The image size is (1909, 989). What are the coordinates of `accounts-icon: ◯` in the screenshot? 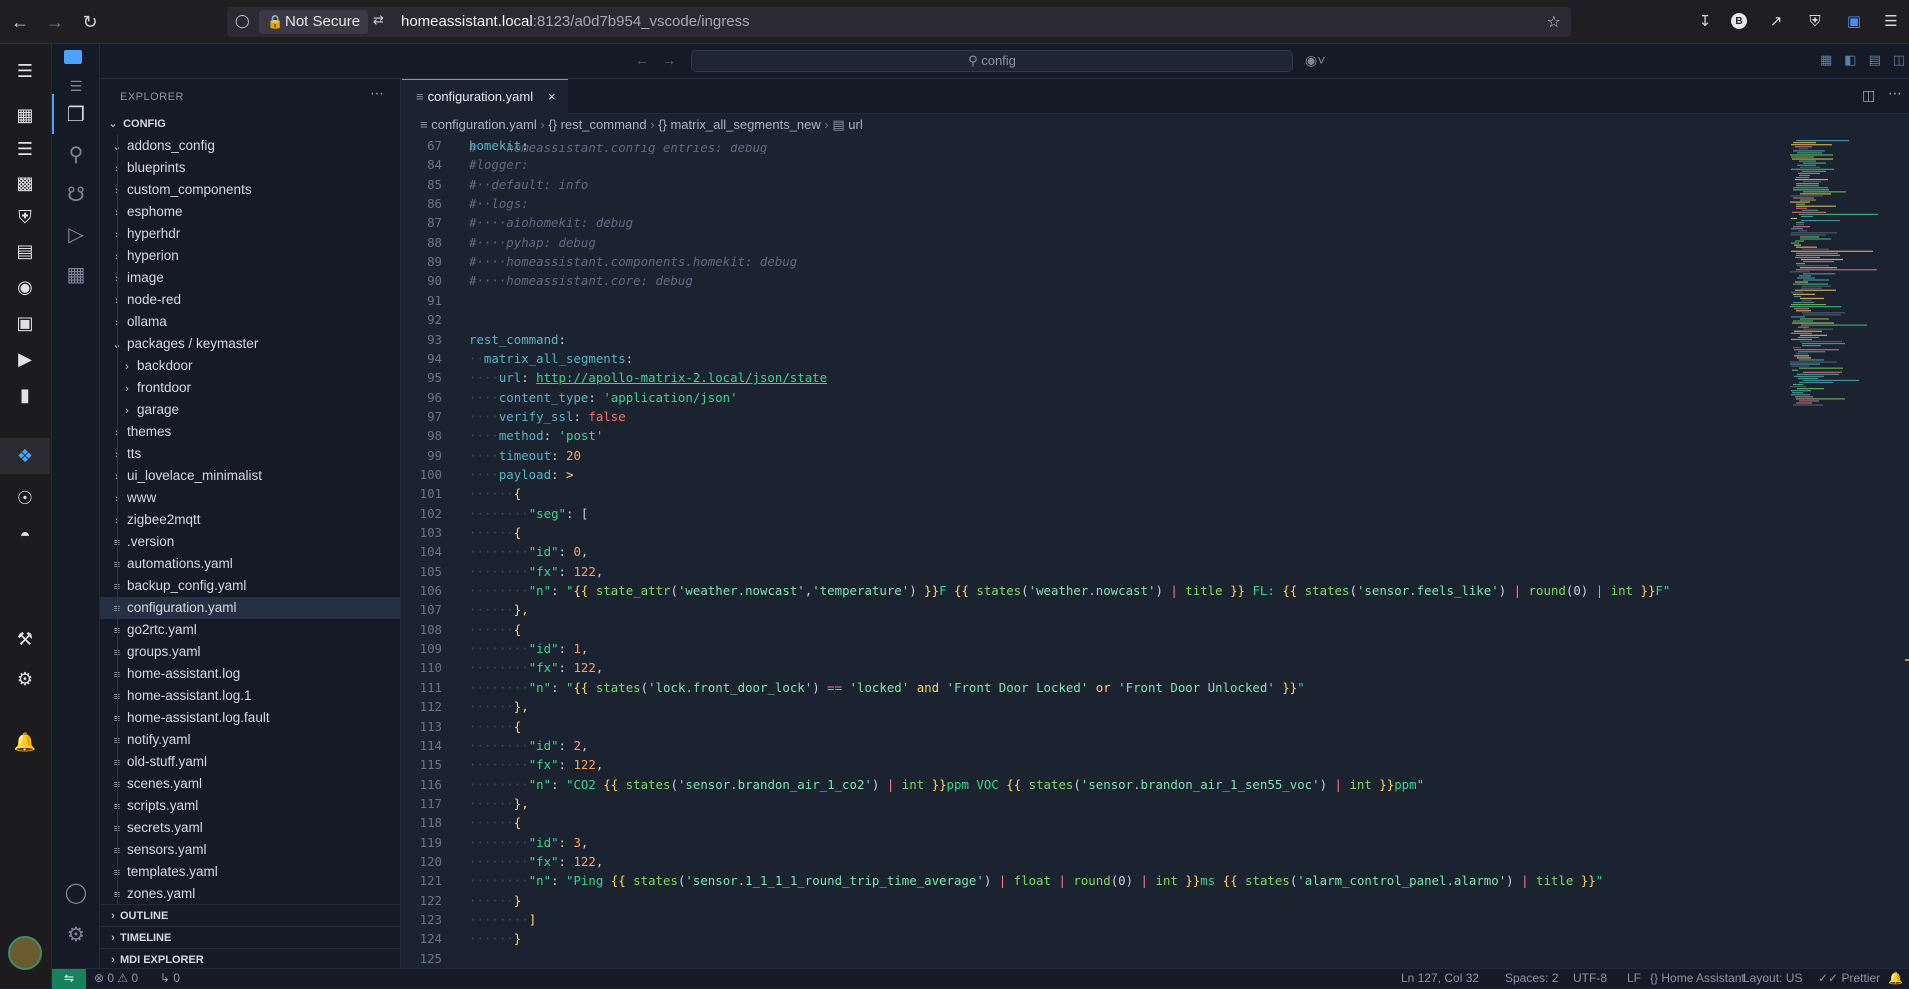 It's located at (76, 892).